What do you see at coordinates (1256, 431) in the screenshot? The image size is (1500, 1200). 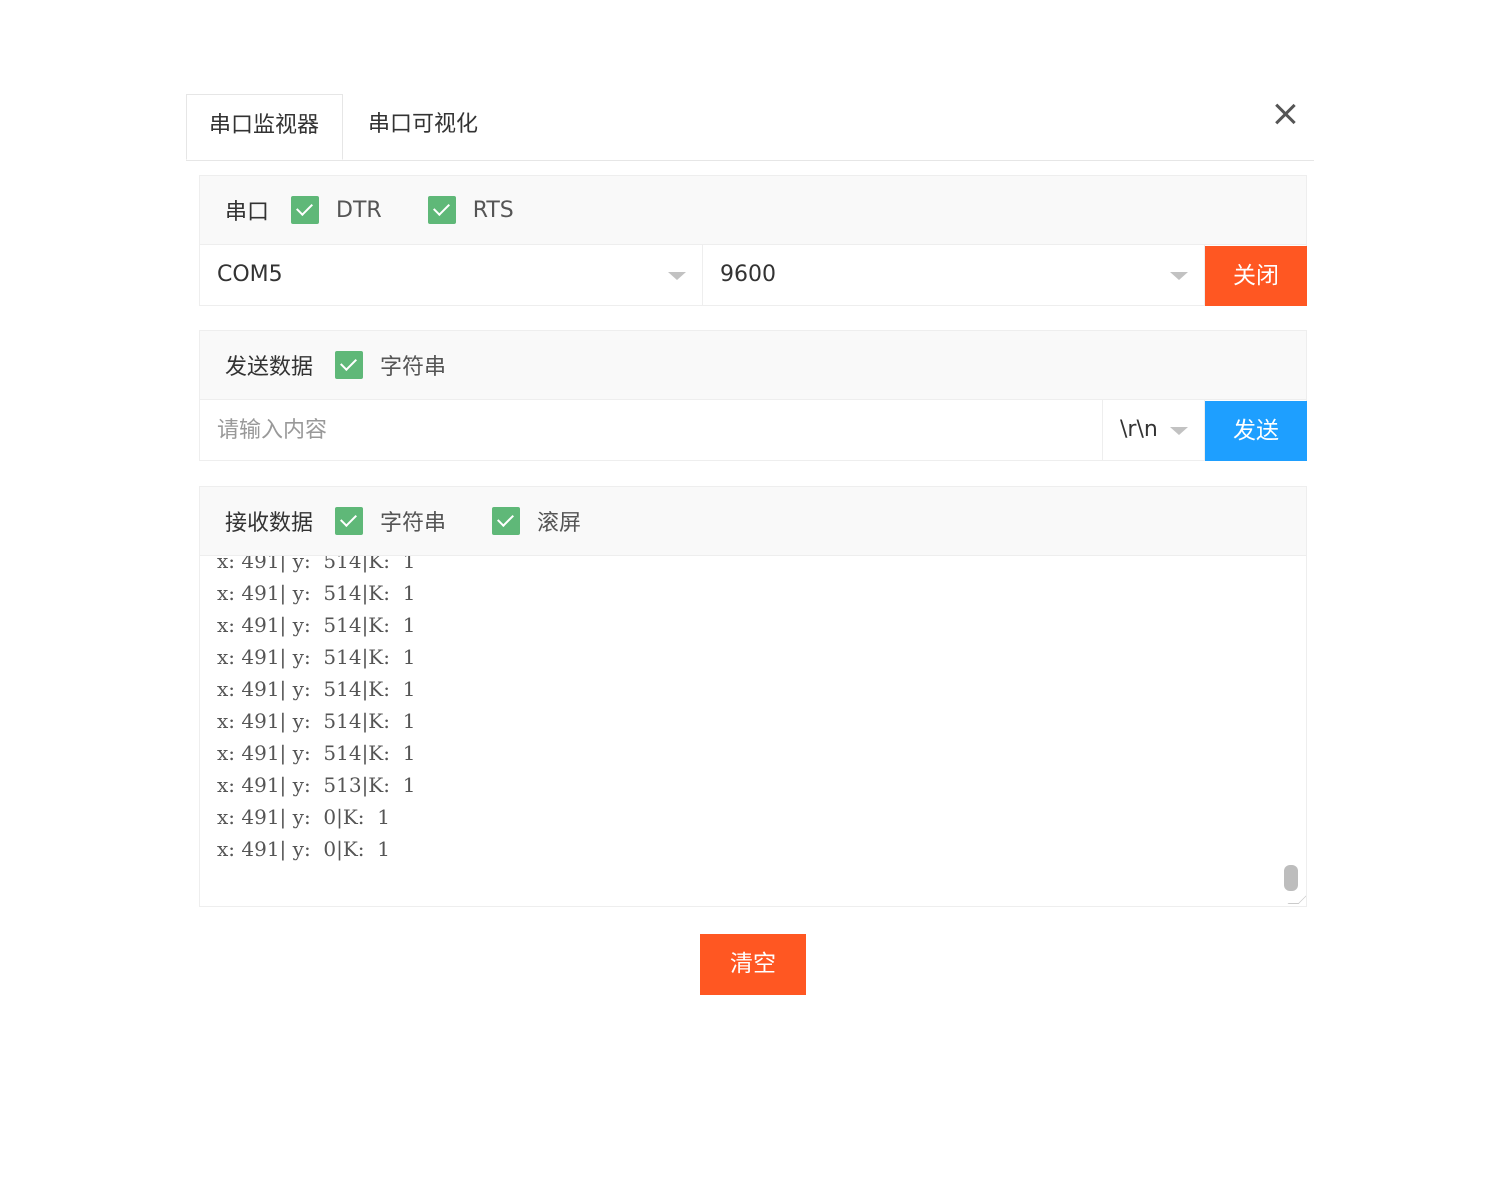 I see `send-button: 发送` at bounding box center [1256, 431].